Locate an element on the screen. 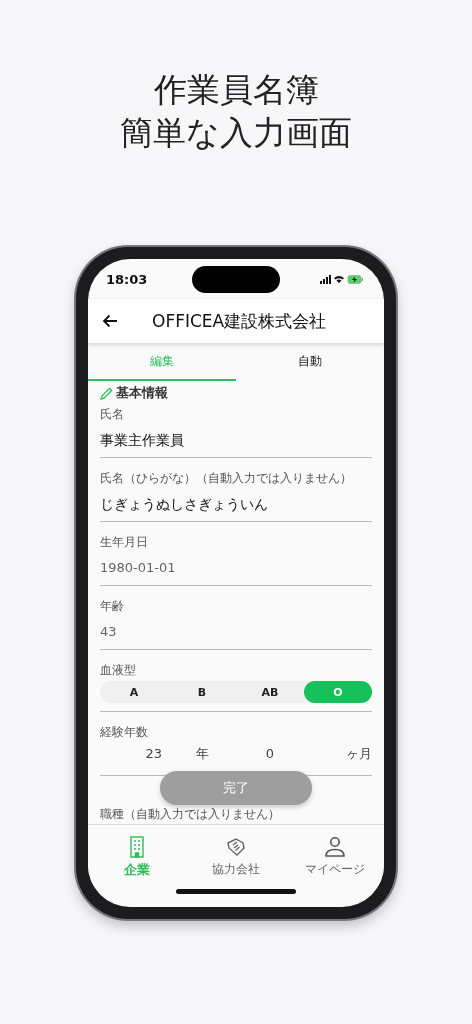  years-value: 23 is located at coordinates (156, 754).